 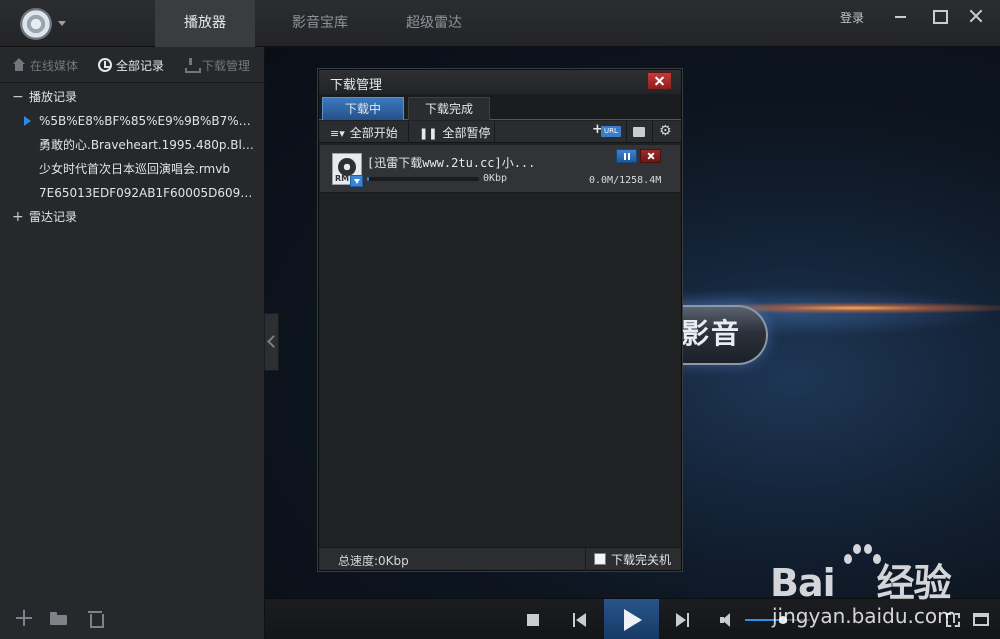 What do you see at coordinates (803, 583) in the screenshot?
I see `watermark-brand-left: Bai` at bounding box center [803, 583].